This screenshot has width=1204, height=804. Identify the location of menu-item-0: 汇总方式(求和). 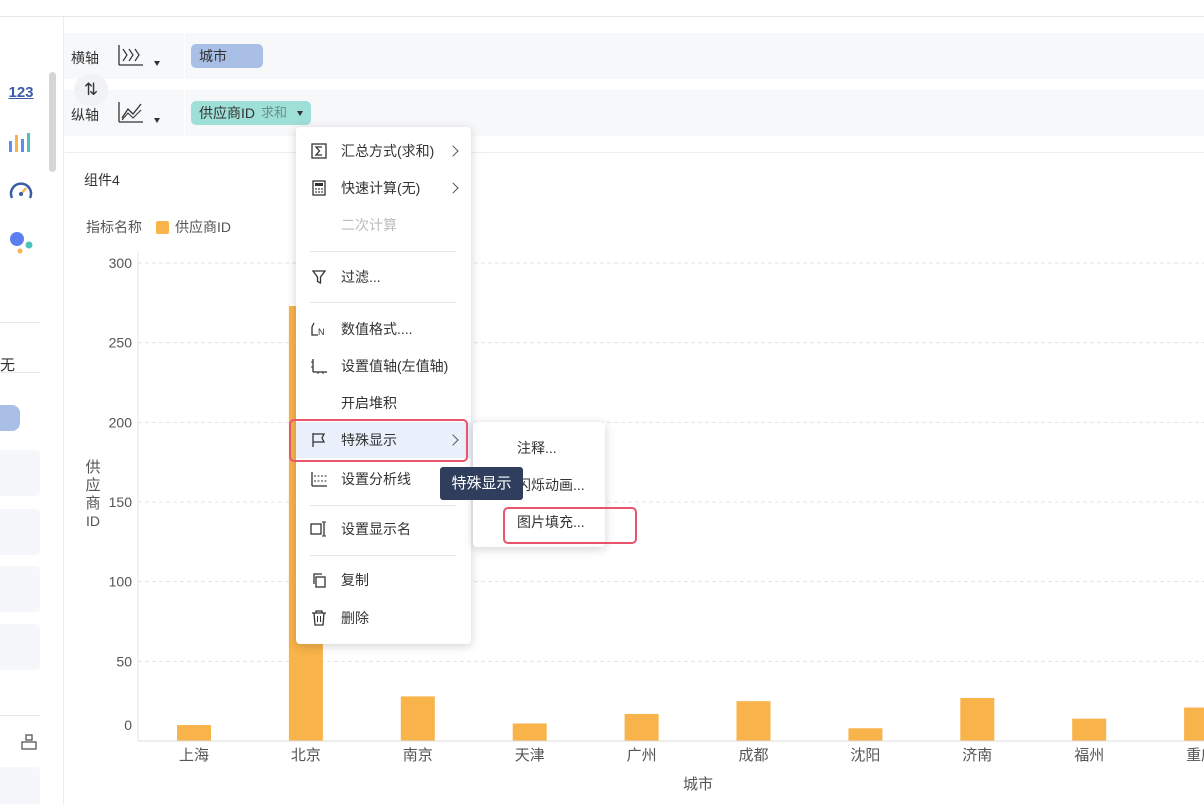
(383, 151).